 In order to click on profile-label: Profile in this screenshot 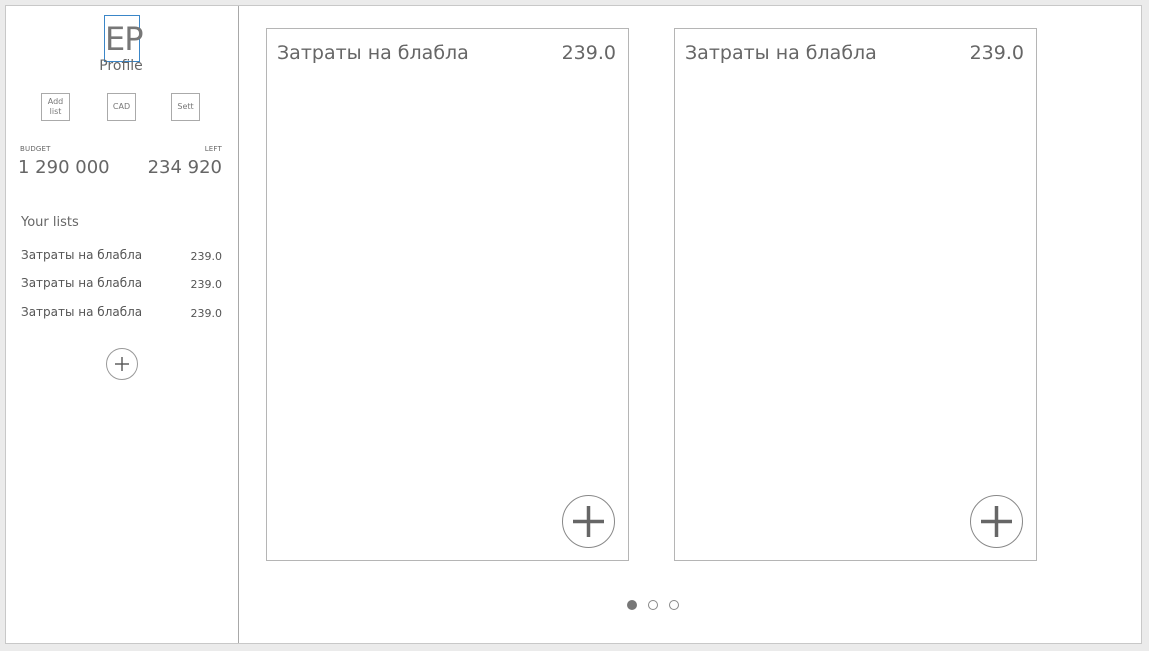, I will do `click(121, 66)`.